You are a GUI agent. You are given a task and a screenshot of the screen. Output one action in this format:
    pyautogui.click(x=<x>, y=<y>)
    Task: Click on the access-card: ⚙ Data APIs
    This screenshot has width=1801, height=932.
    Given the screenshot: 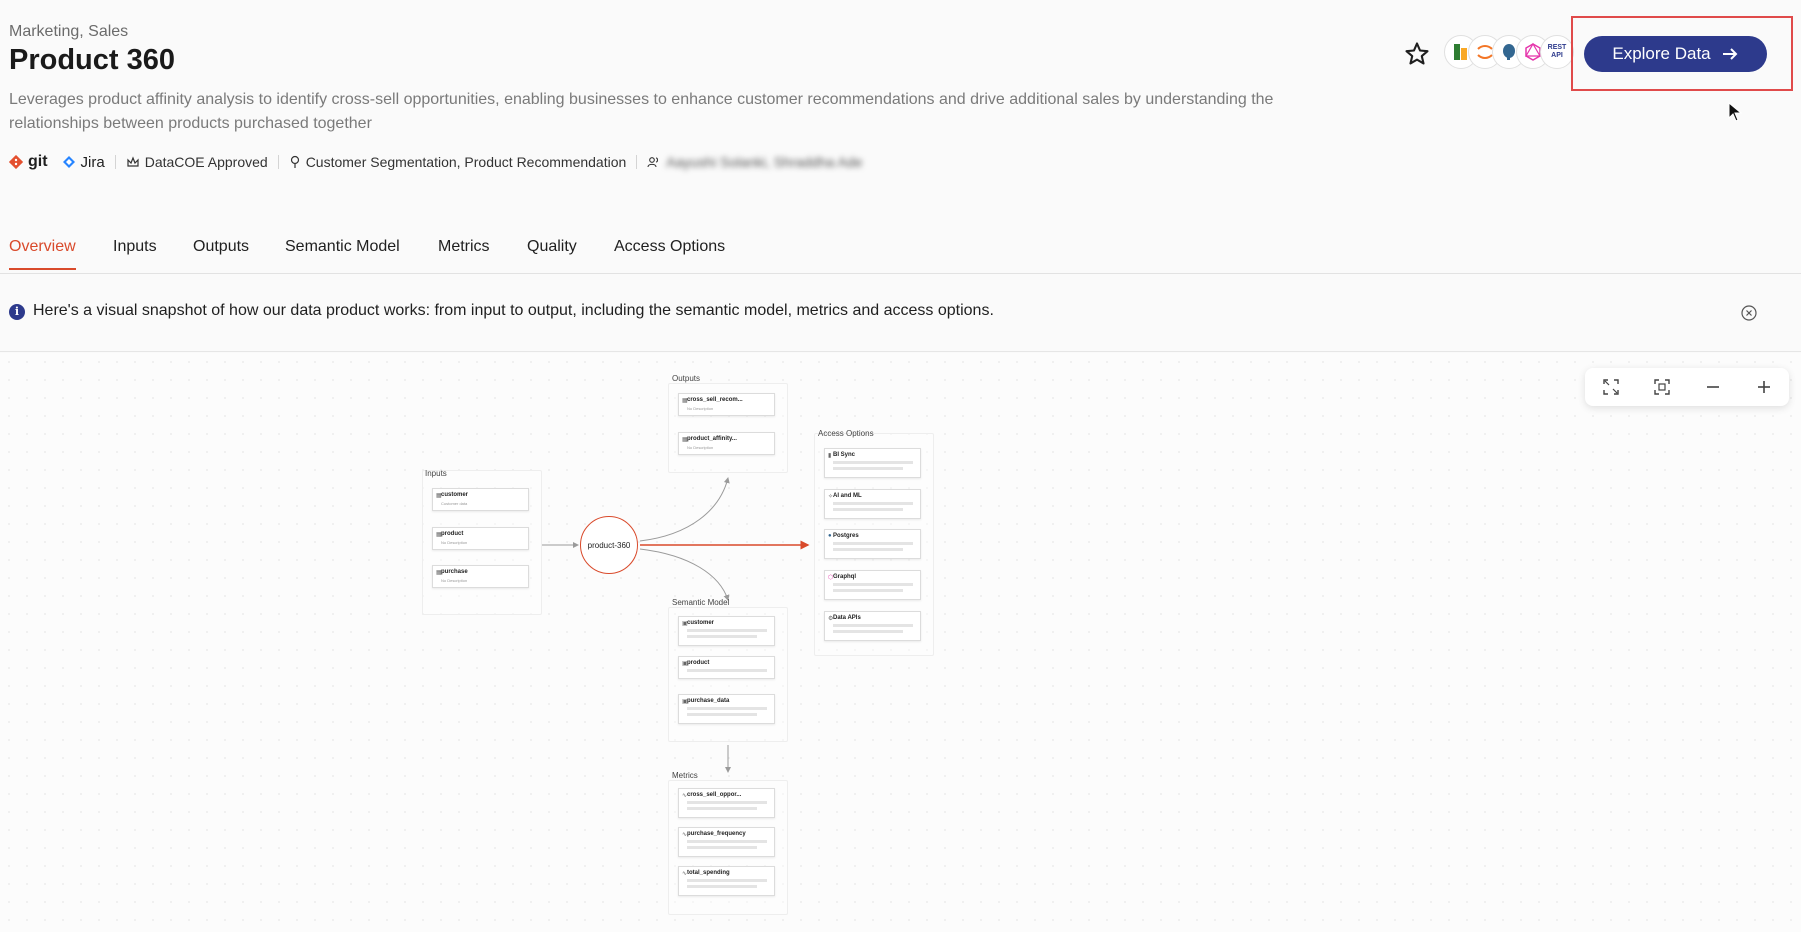 What is the action you would take?
    pyautogui.click(x=872, y=626)
    